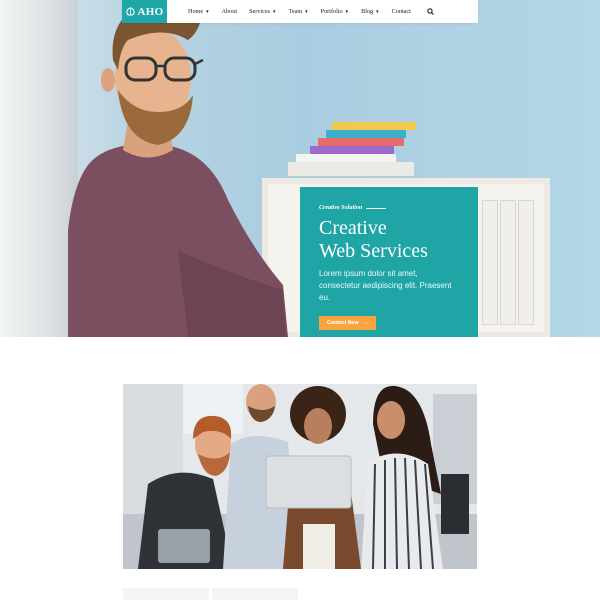 This screenshot has width=600, height=600. I want to click on search-button, so click(430, 11).